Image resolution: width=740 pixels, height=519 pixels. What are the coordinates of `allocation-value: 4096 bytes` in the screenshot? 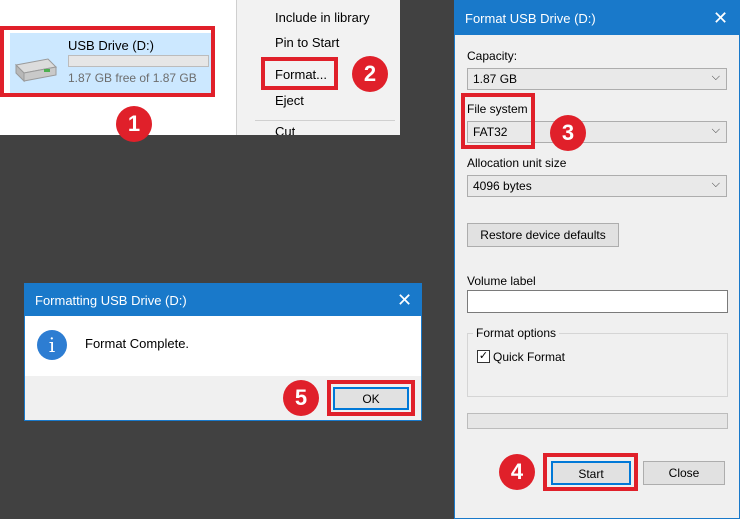 It's located at (502, 186).